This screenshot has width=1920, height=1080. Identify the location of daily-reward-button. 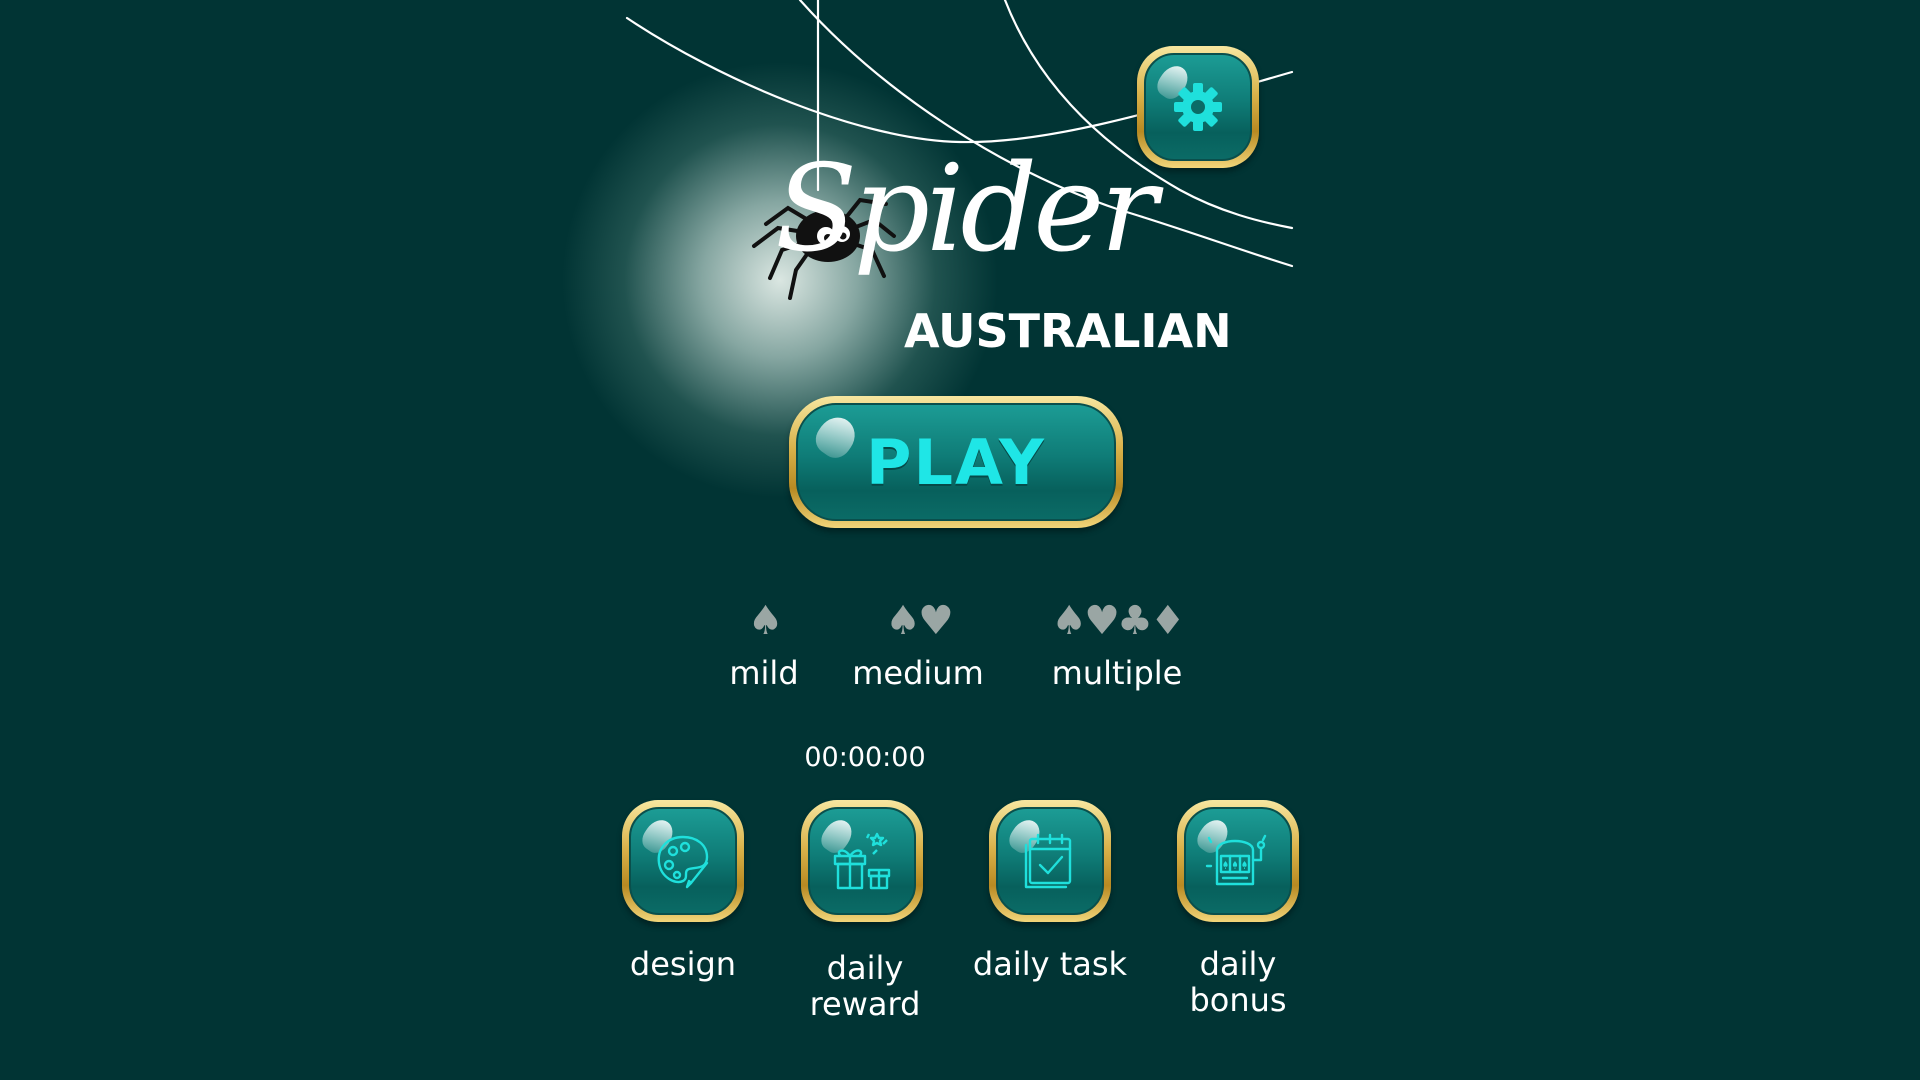
(862, 861).